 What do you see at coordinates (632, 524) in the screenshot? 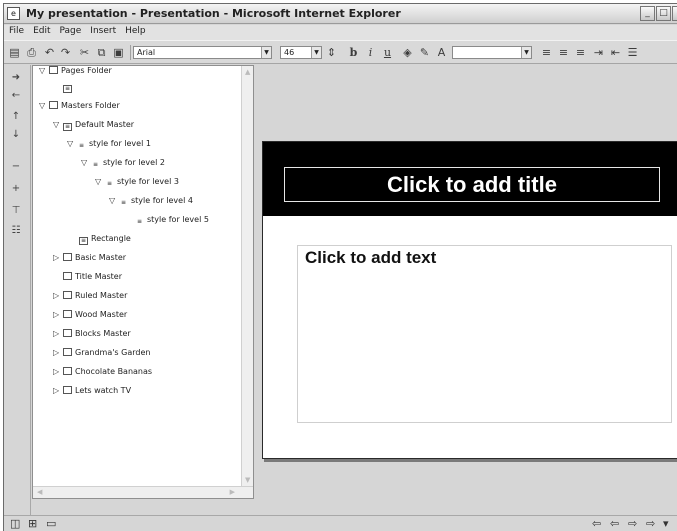
I see `next-page-icon: ⇨` at bounding box center [632, 524].